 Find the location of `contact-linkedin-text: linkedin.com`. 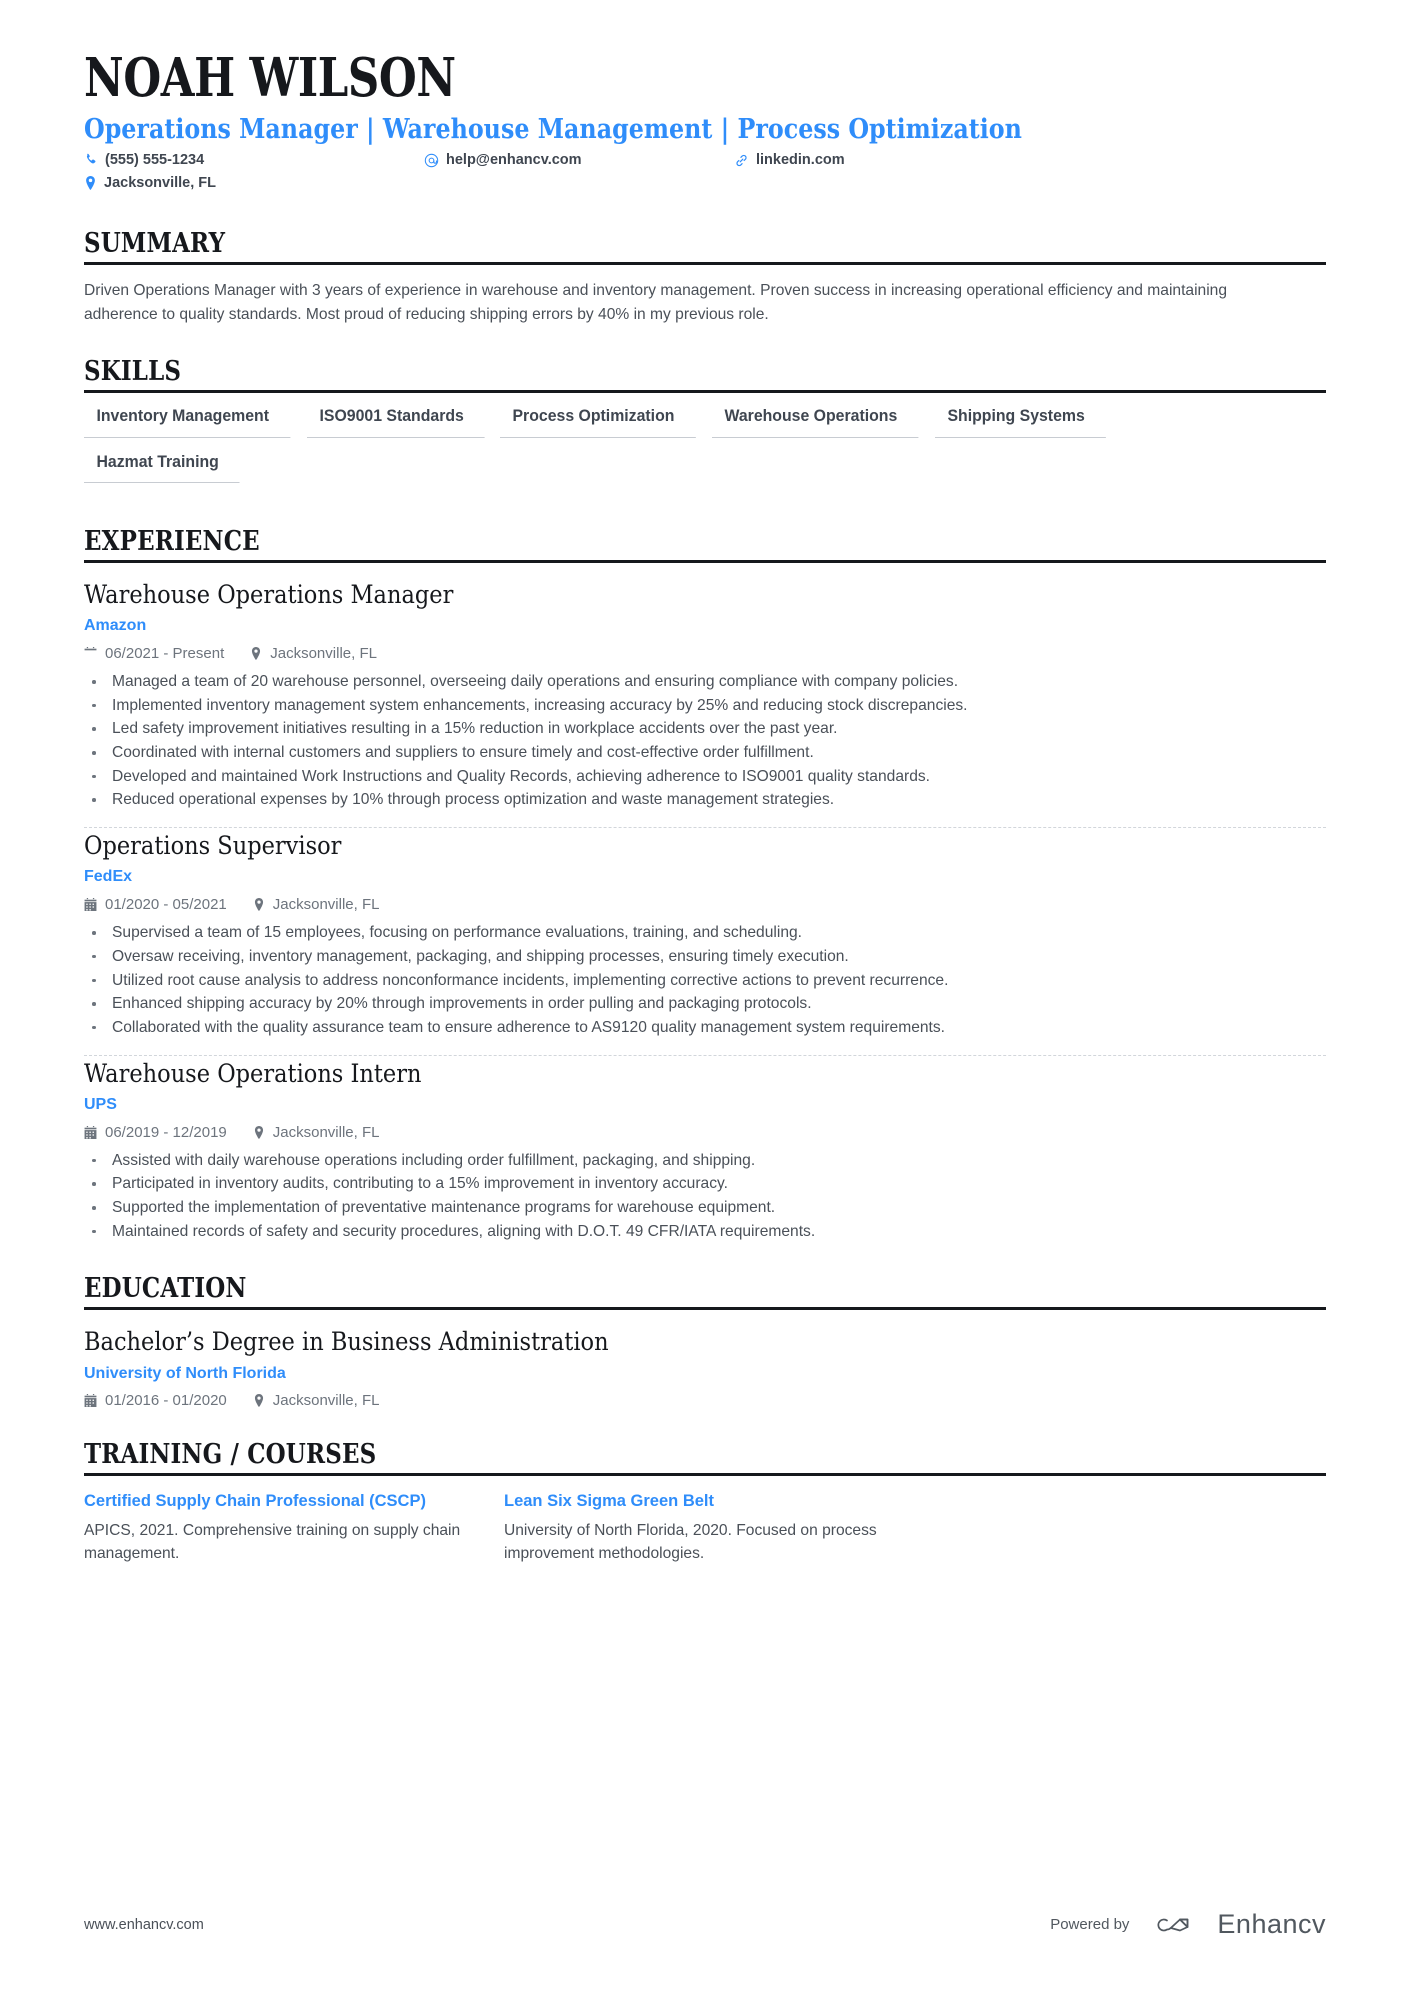

contact-linkedin-text: linkedin.com is located at coordinates (800, 160).